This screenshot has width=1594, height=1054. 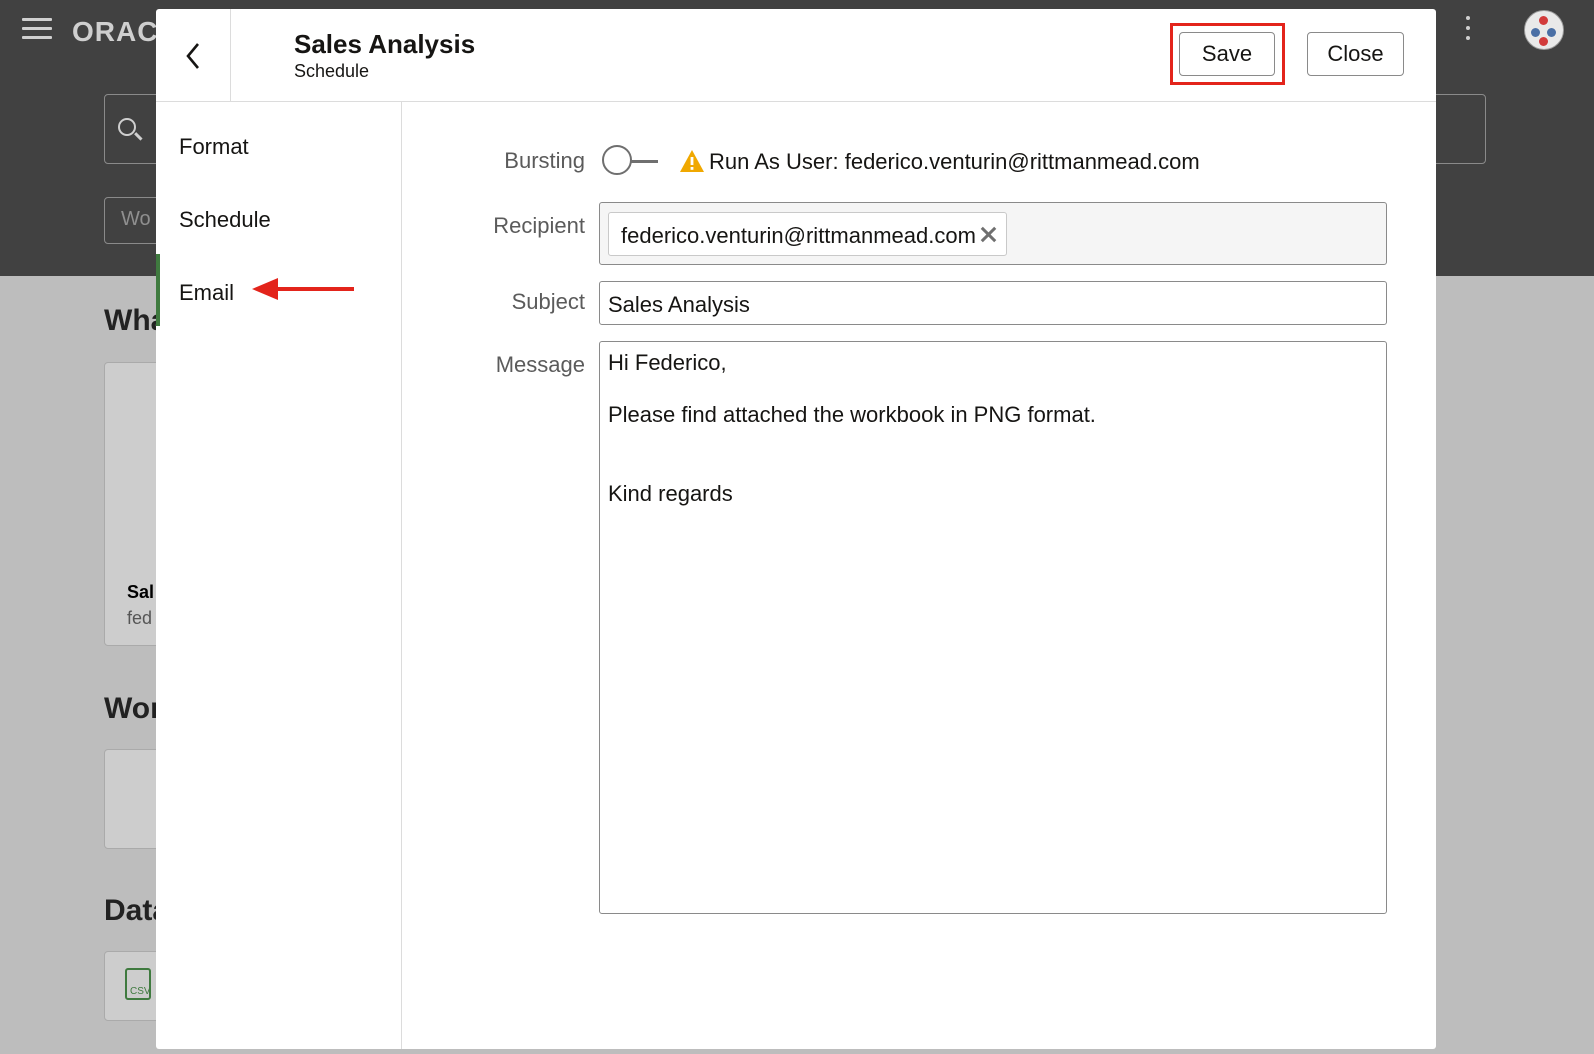 I want to click on more-options-icon, so click(x=1469, y=29).